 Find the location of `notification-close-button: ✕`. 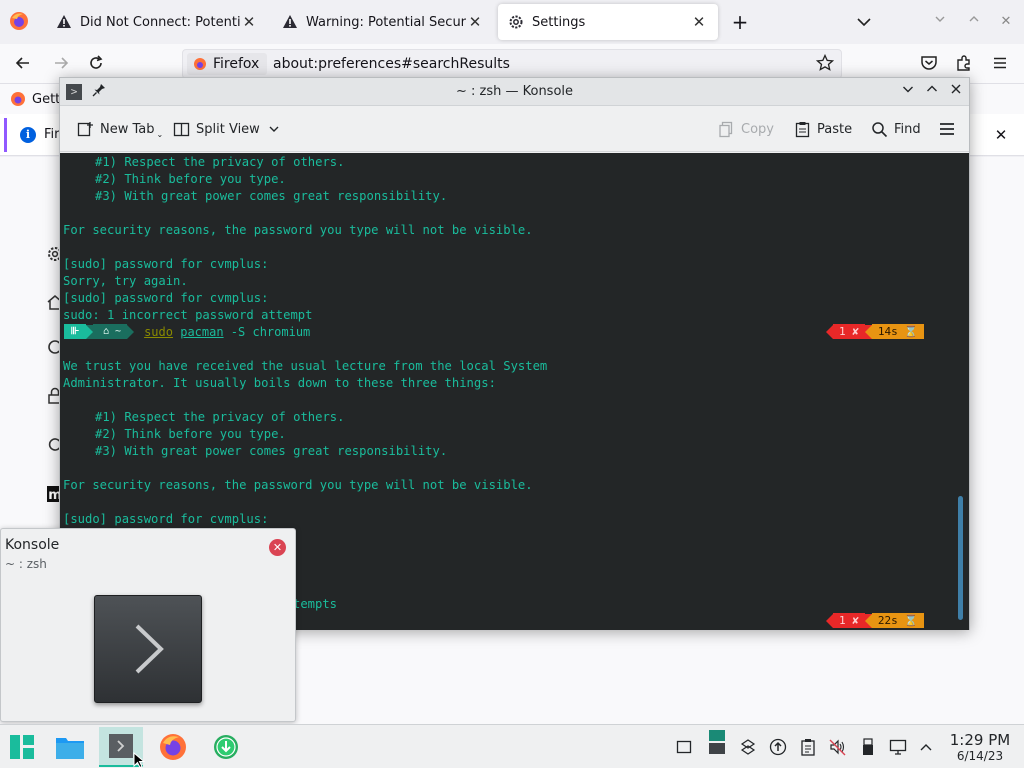

notification-close-button: ✕ is located at coordinates (1001, 135).